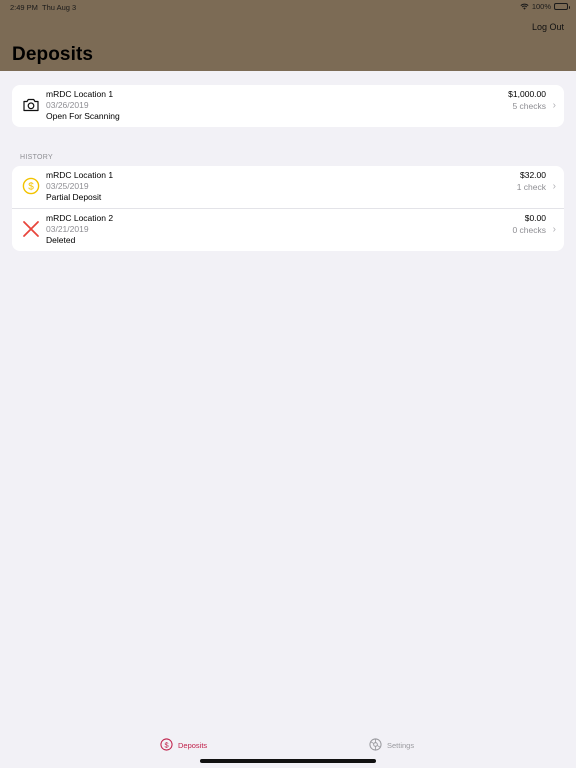  I want to click on deposit-status: Partial Deposit, so click(74, 197).